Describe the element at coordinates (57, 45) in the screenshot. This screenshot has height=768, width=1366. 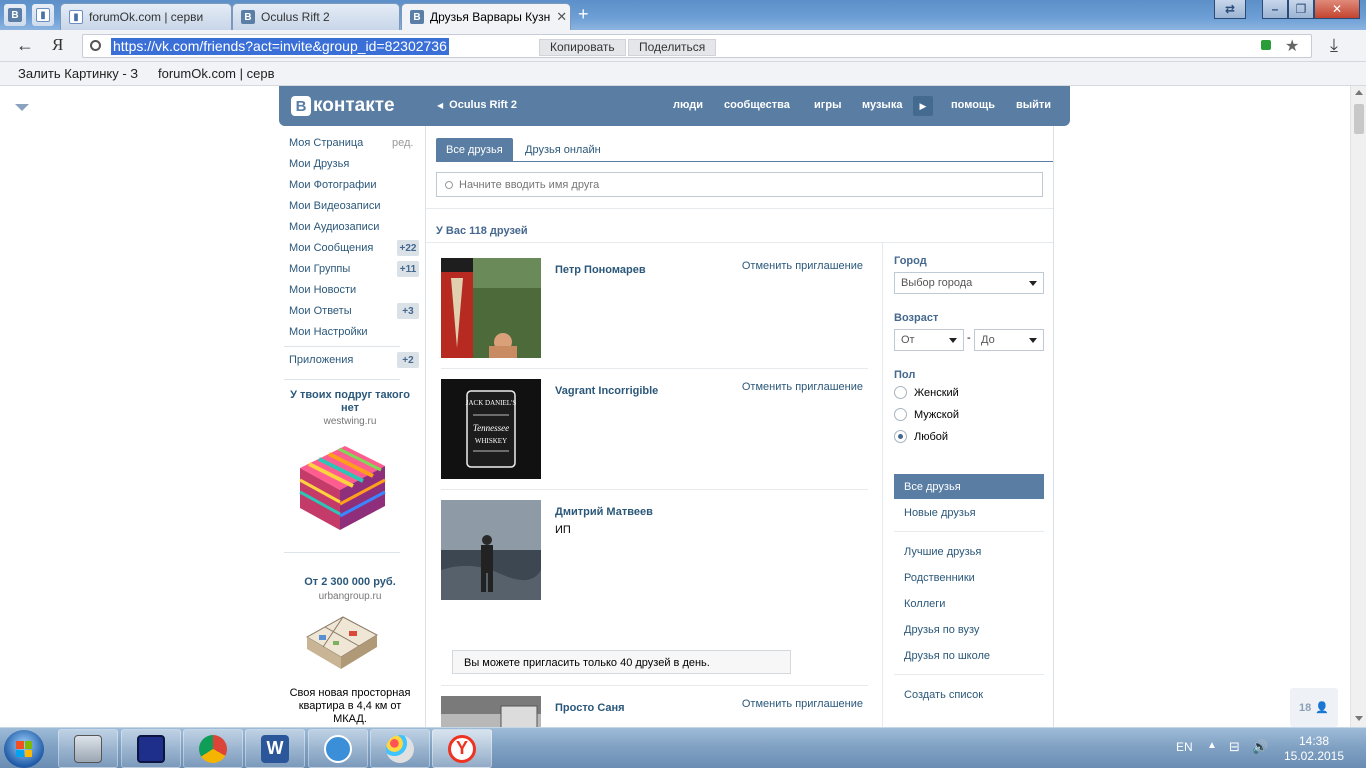
I see `yandex-logo-icon: Я` at that location.